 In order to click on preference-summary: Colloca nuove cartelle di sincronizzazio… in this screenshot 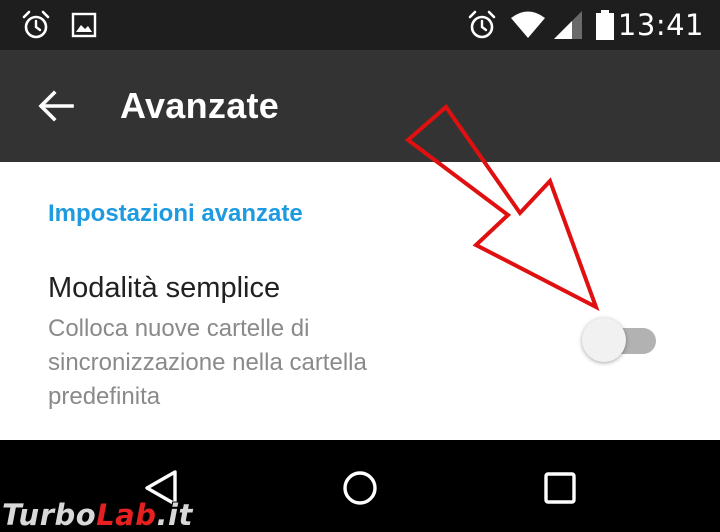, I will do `click(207, 362)`.